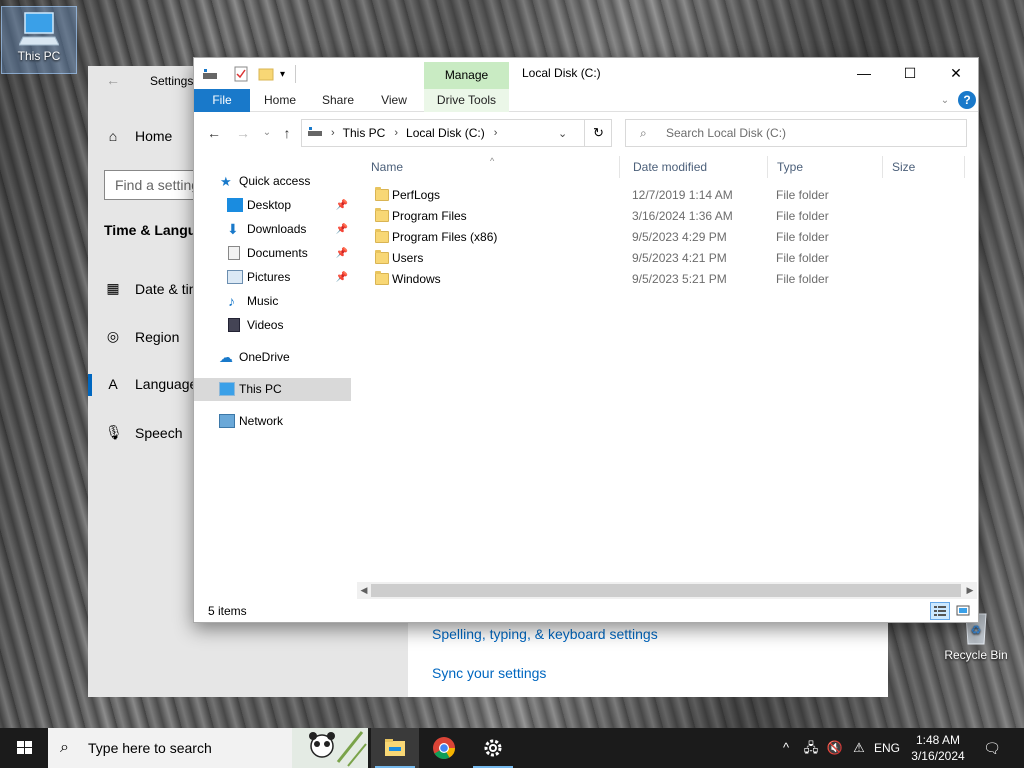 The image size is (1024, 768). I want to click on column-header-name: Name ^, so click(491, 167).